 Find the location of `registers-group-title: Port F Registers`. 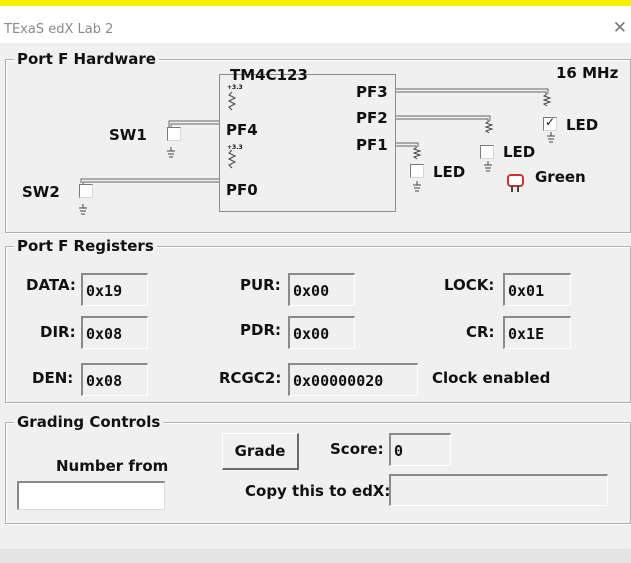

registers-group-title: Port F Registers is located at coordinates (85, 246).